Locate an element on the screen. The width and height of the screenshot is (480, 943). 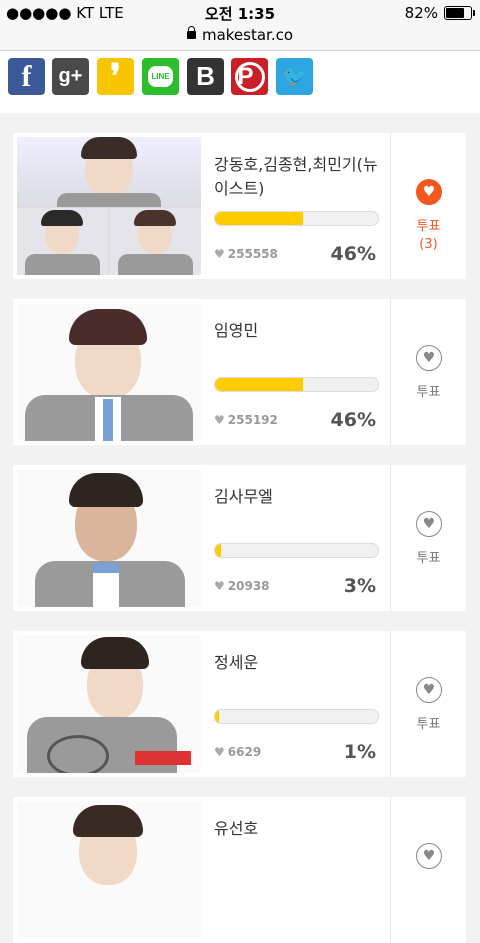
vote-count-value: 255192 is located at coordinates (252, 420).